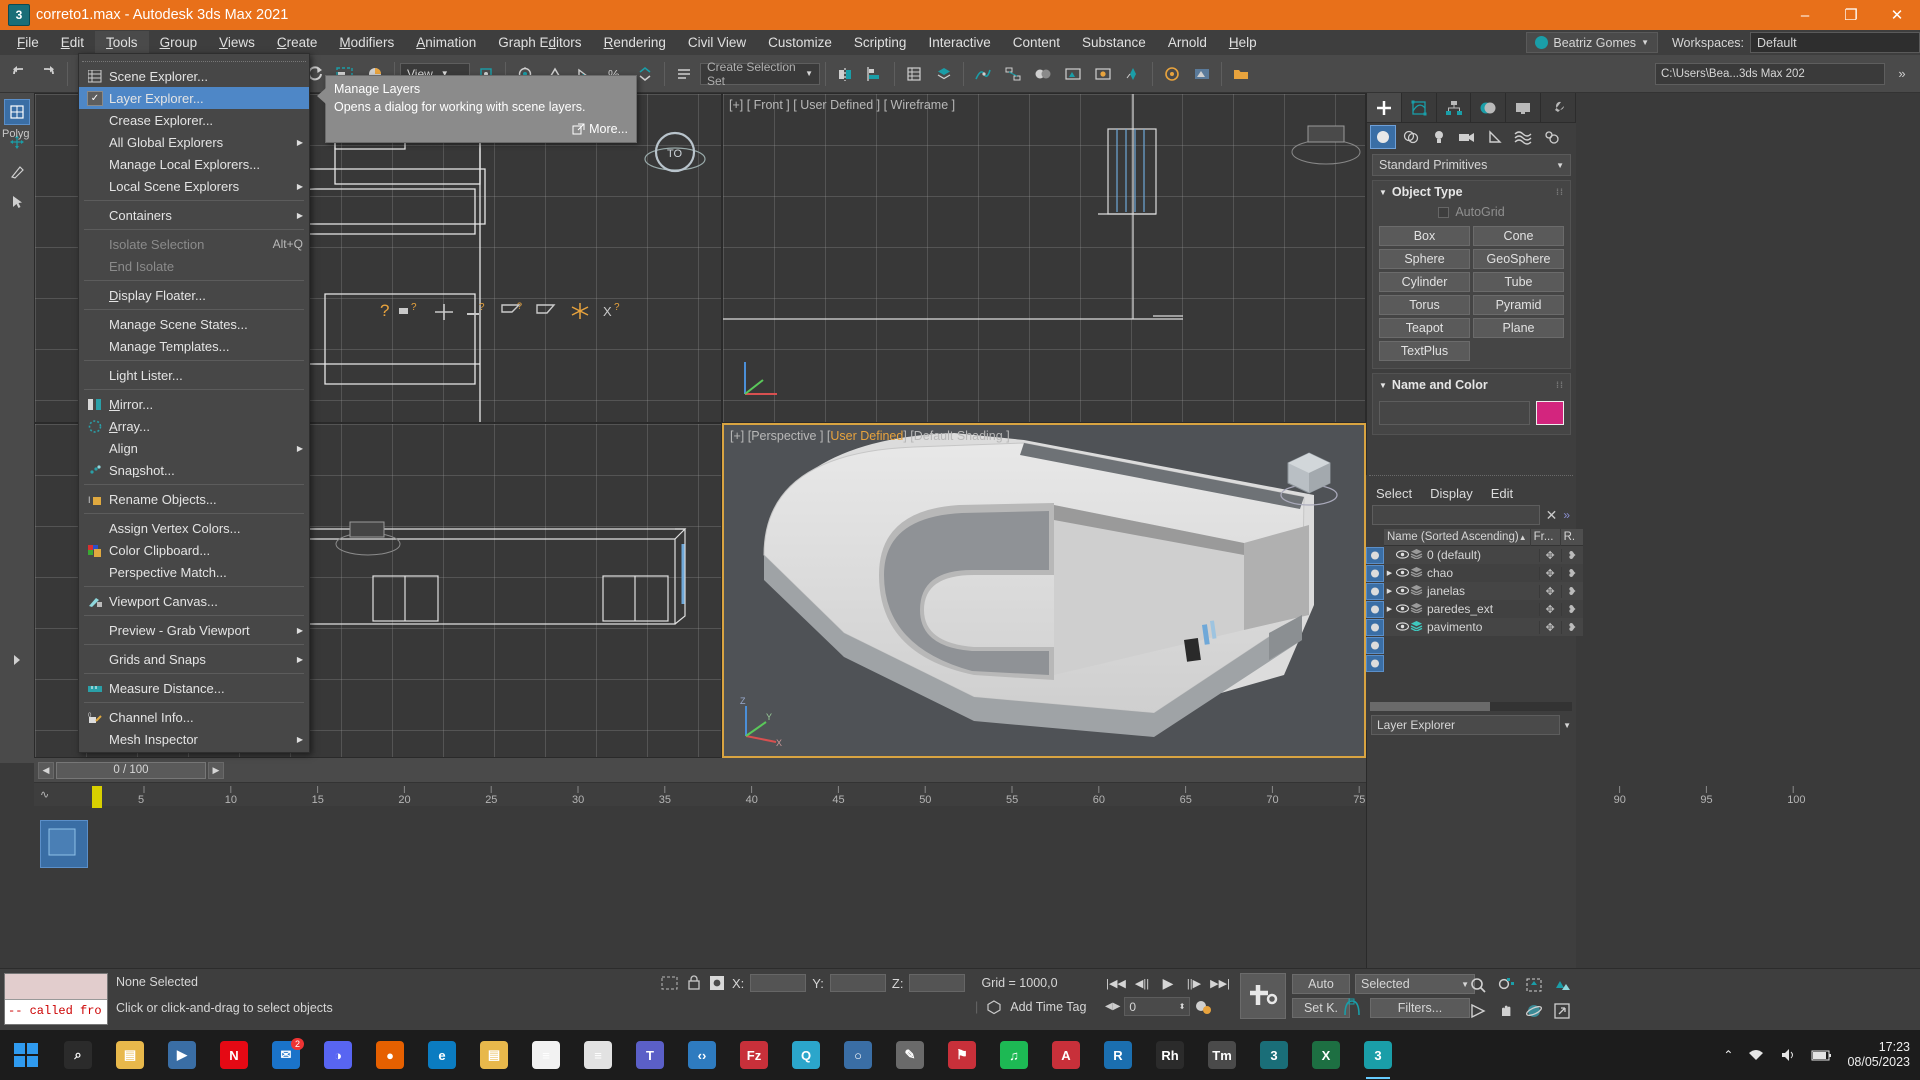  Describe the element at coordinates (194, 215) in the screenshot. I see `tools-menu-containers: Containers ▶` at that location.